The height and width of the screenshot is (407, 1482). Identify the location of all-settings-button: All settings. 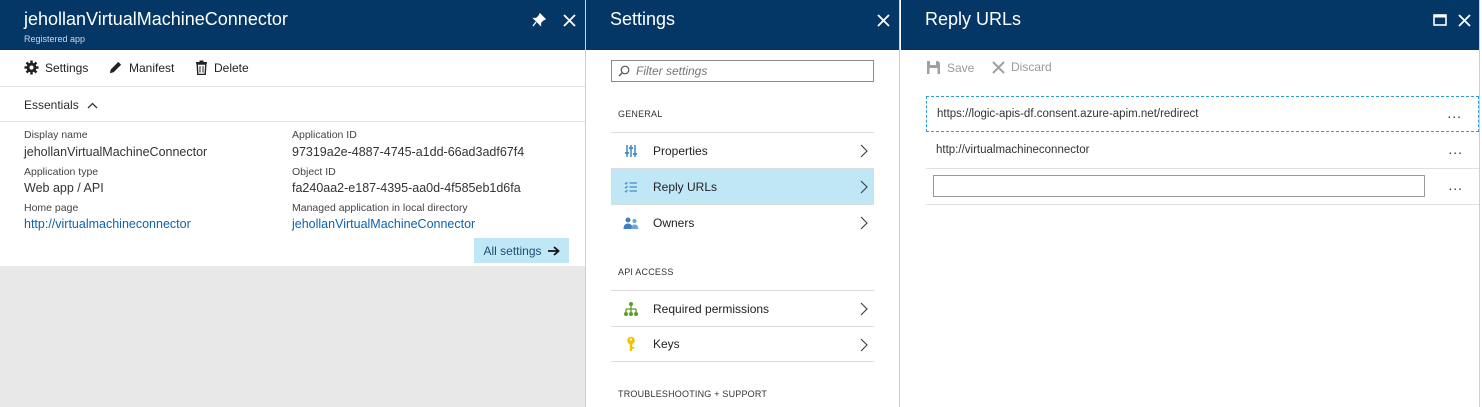
(521, 250).